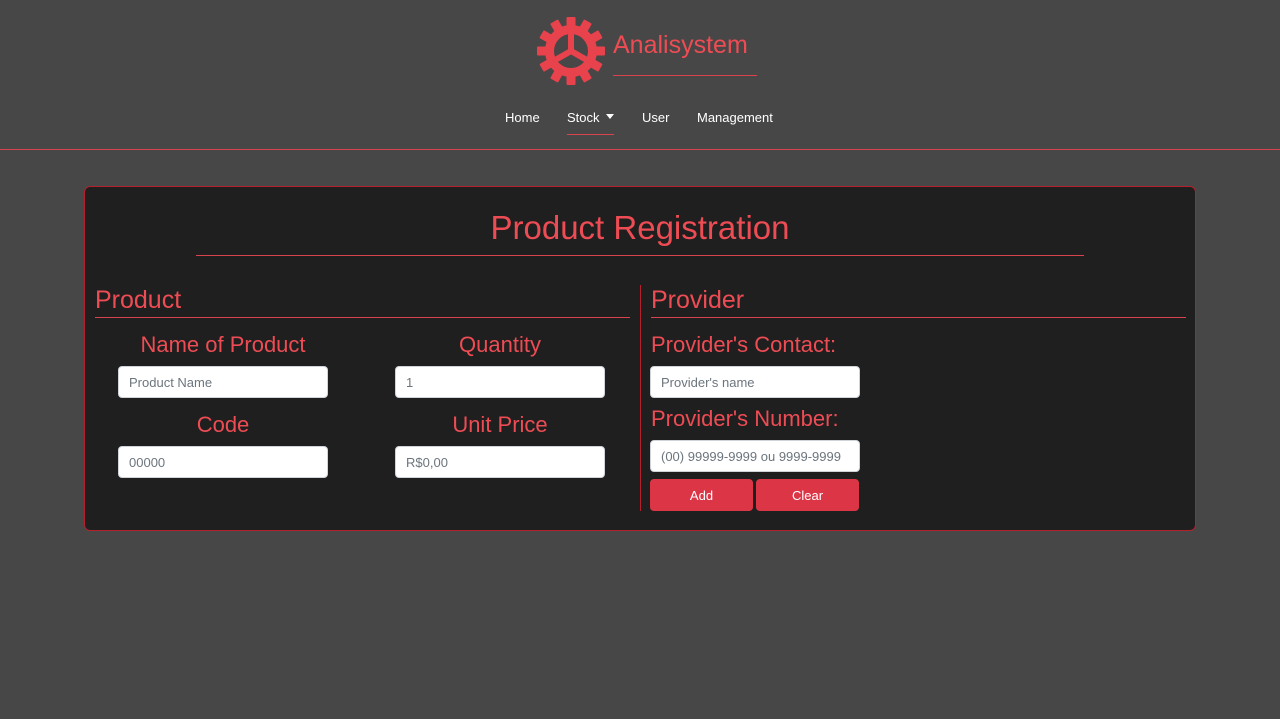 Image resolution: width=1280 pixels, height=719 pixels. I want to click on code-label: Code, so click(223, 424).